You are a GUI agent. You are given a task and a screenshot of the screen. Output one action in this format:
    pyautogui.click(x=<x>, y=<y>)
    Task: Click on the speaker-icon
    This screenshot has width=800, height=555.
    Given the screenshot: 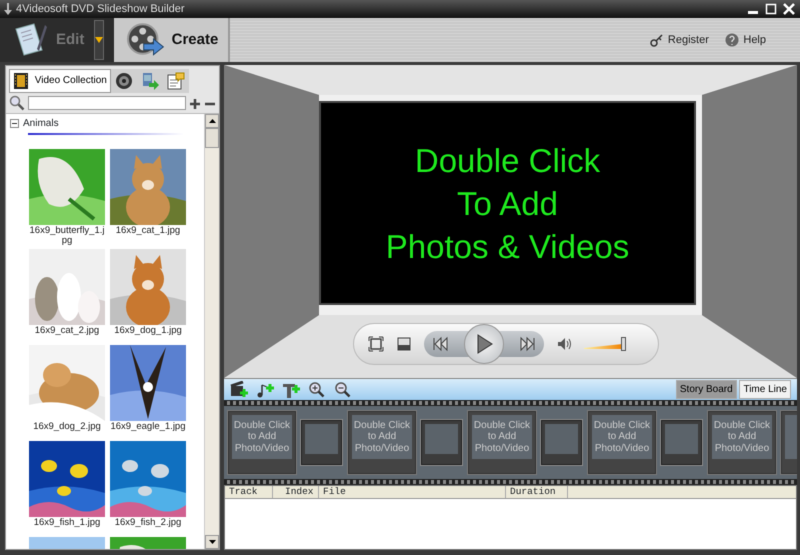 What is the action you would take?
    pyautogui.click(x=123, y=80)
    